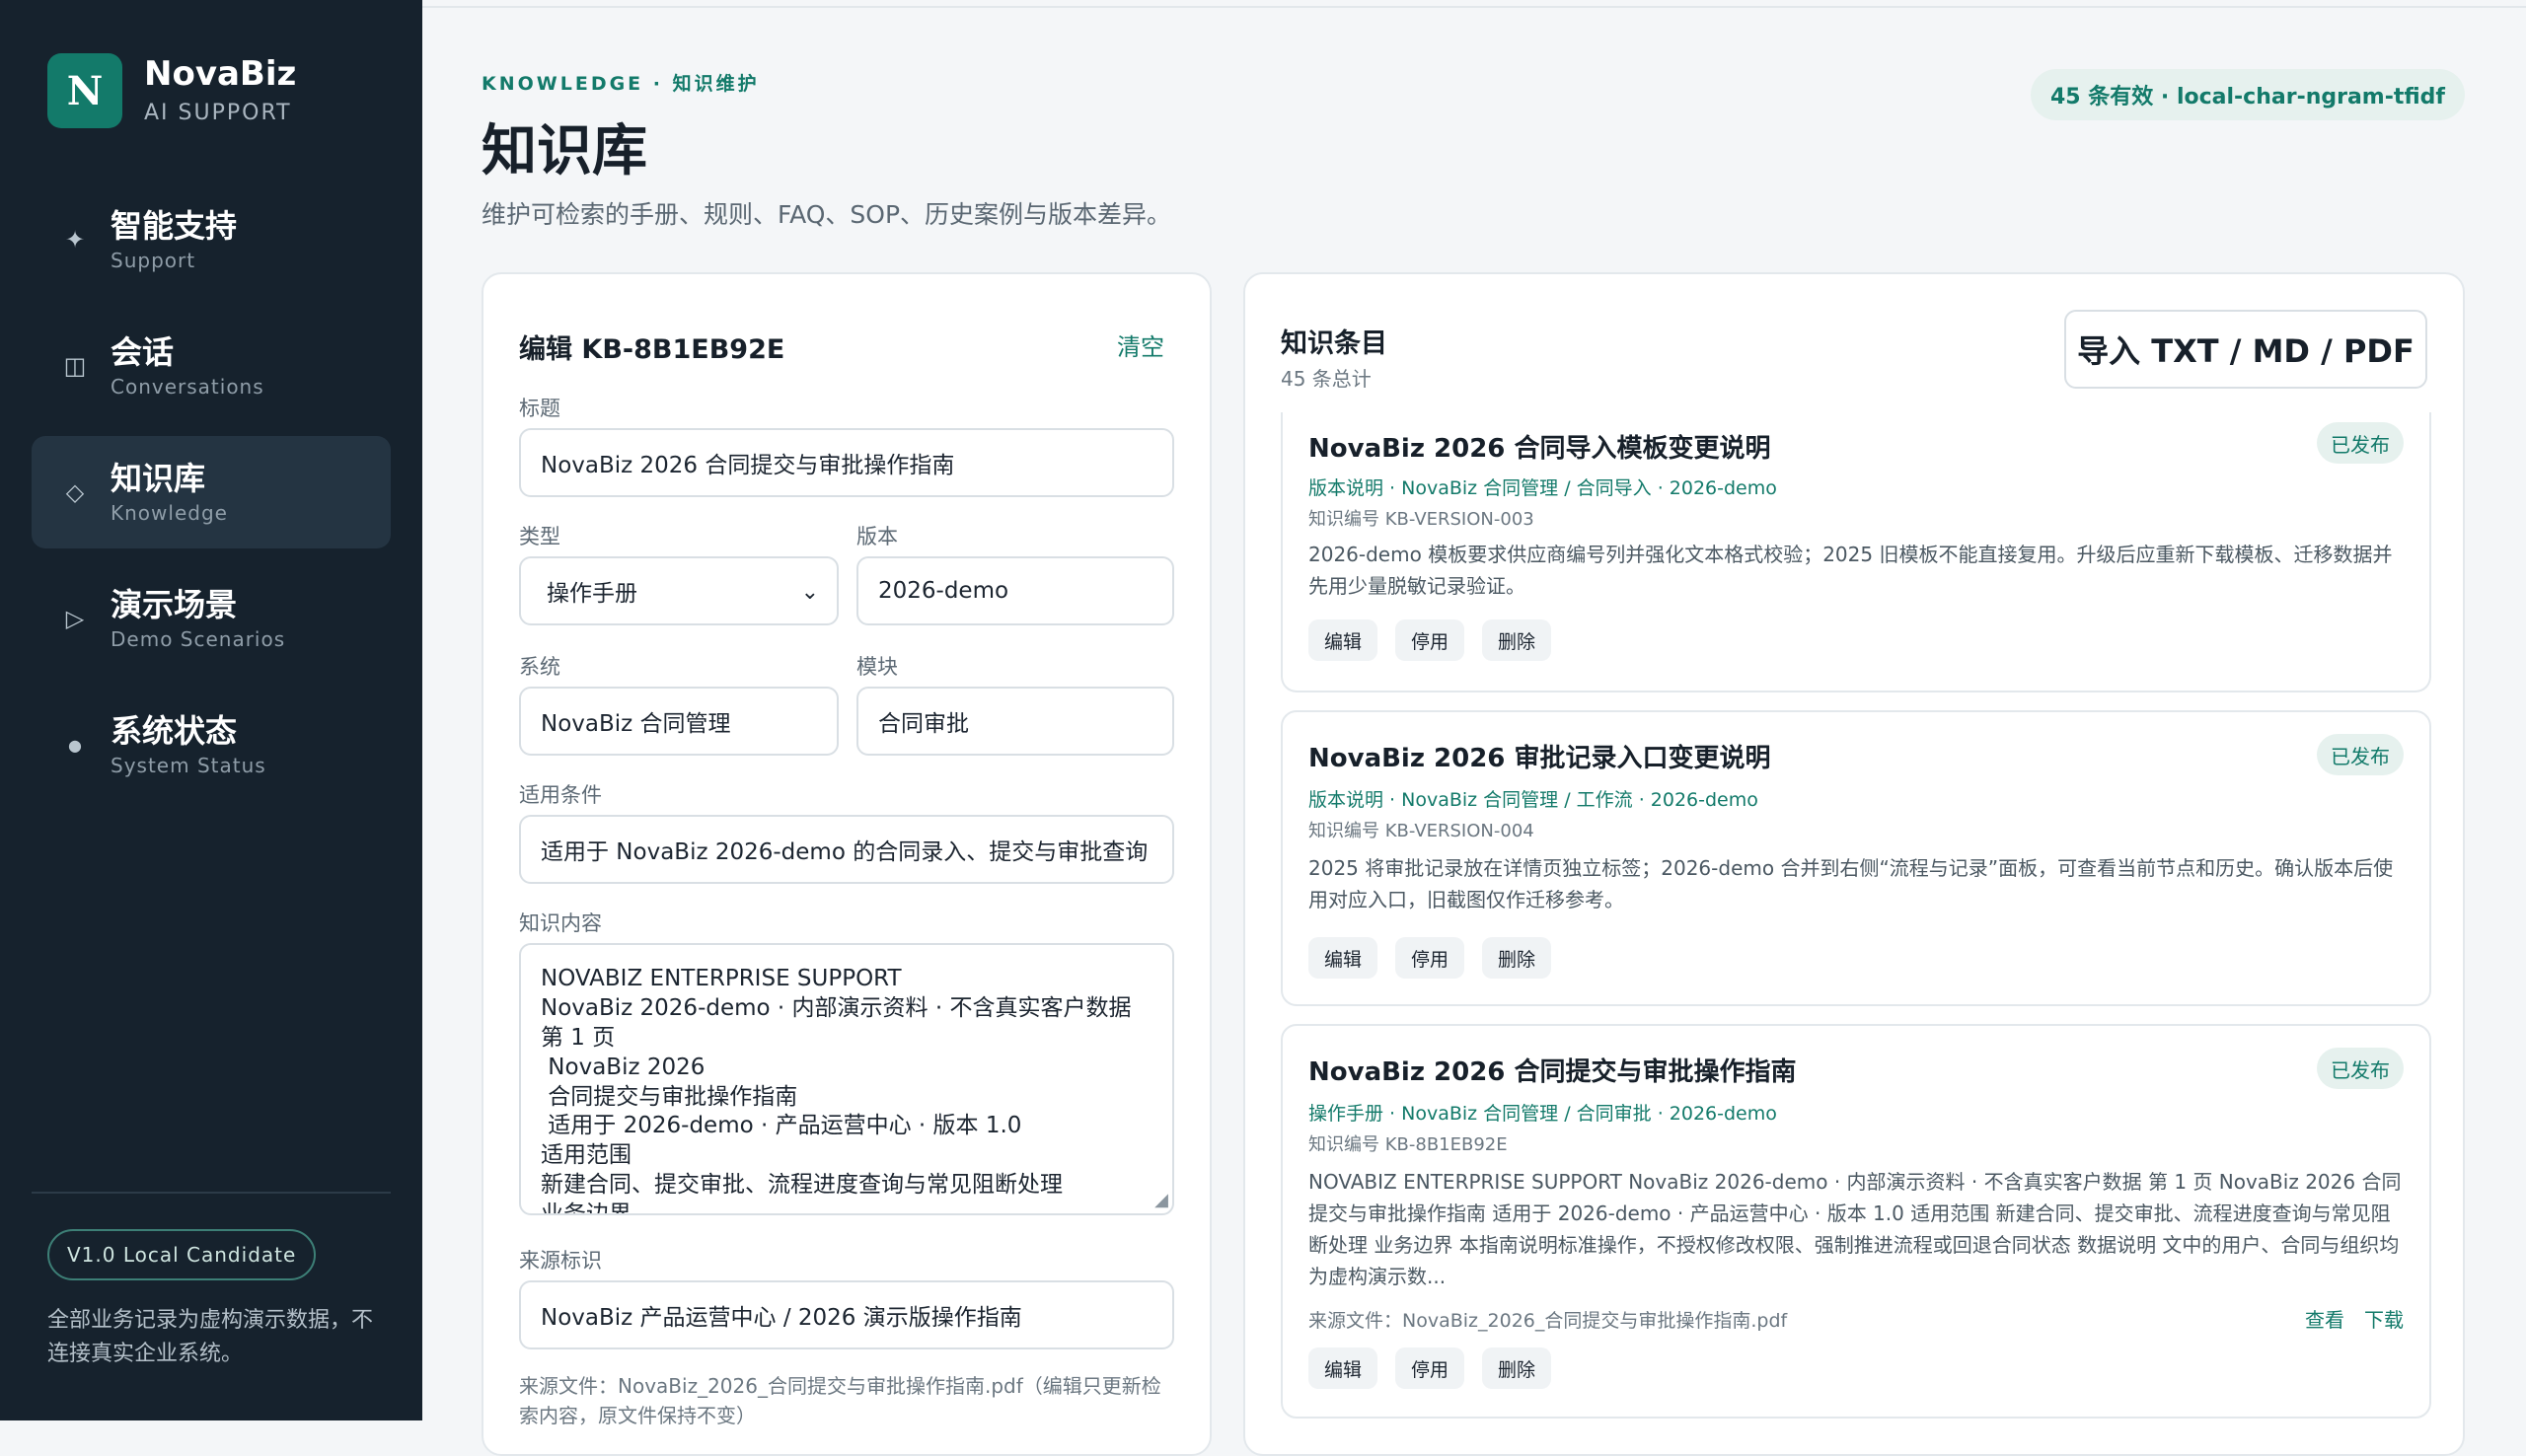 Image resolution: width=2526 pixels, height=1456 pixels. I want to click on brand-subtitle: AI SUPPORT, so click(218, 113).